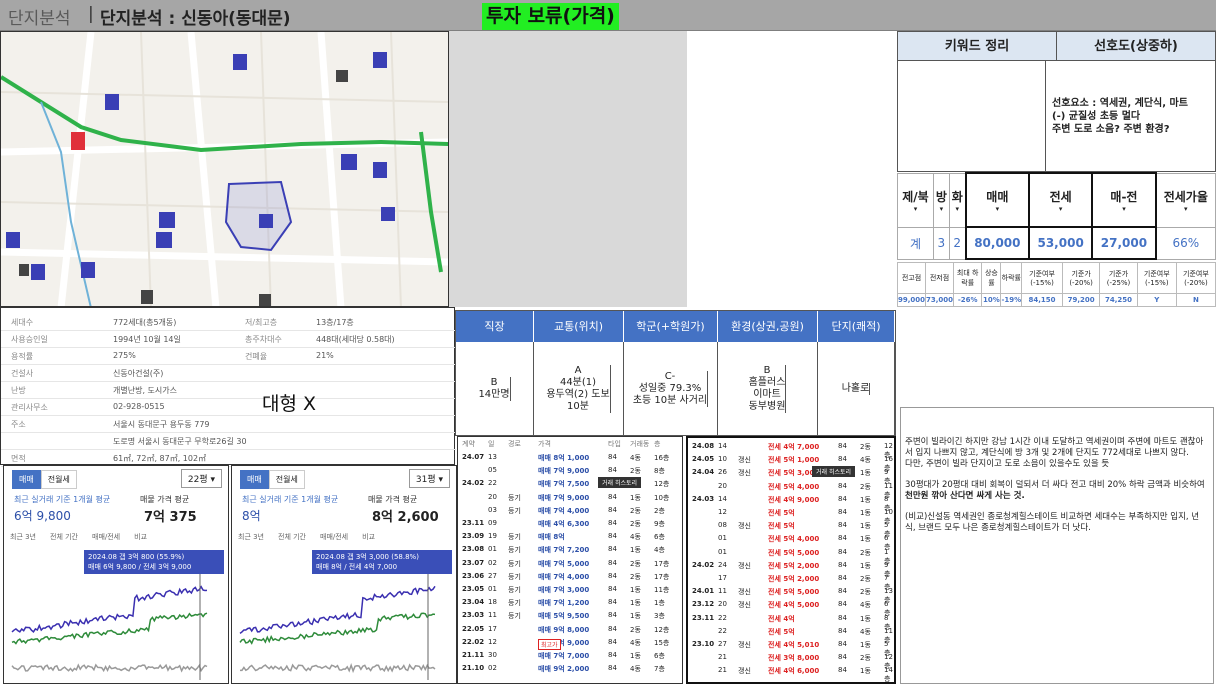  I want to click on price-cell: 27,000, so click(1124, 243).